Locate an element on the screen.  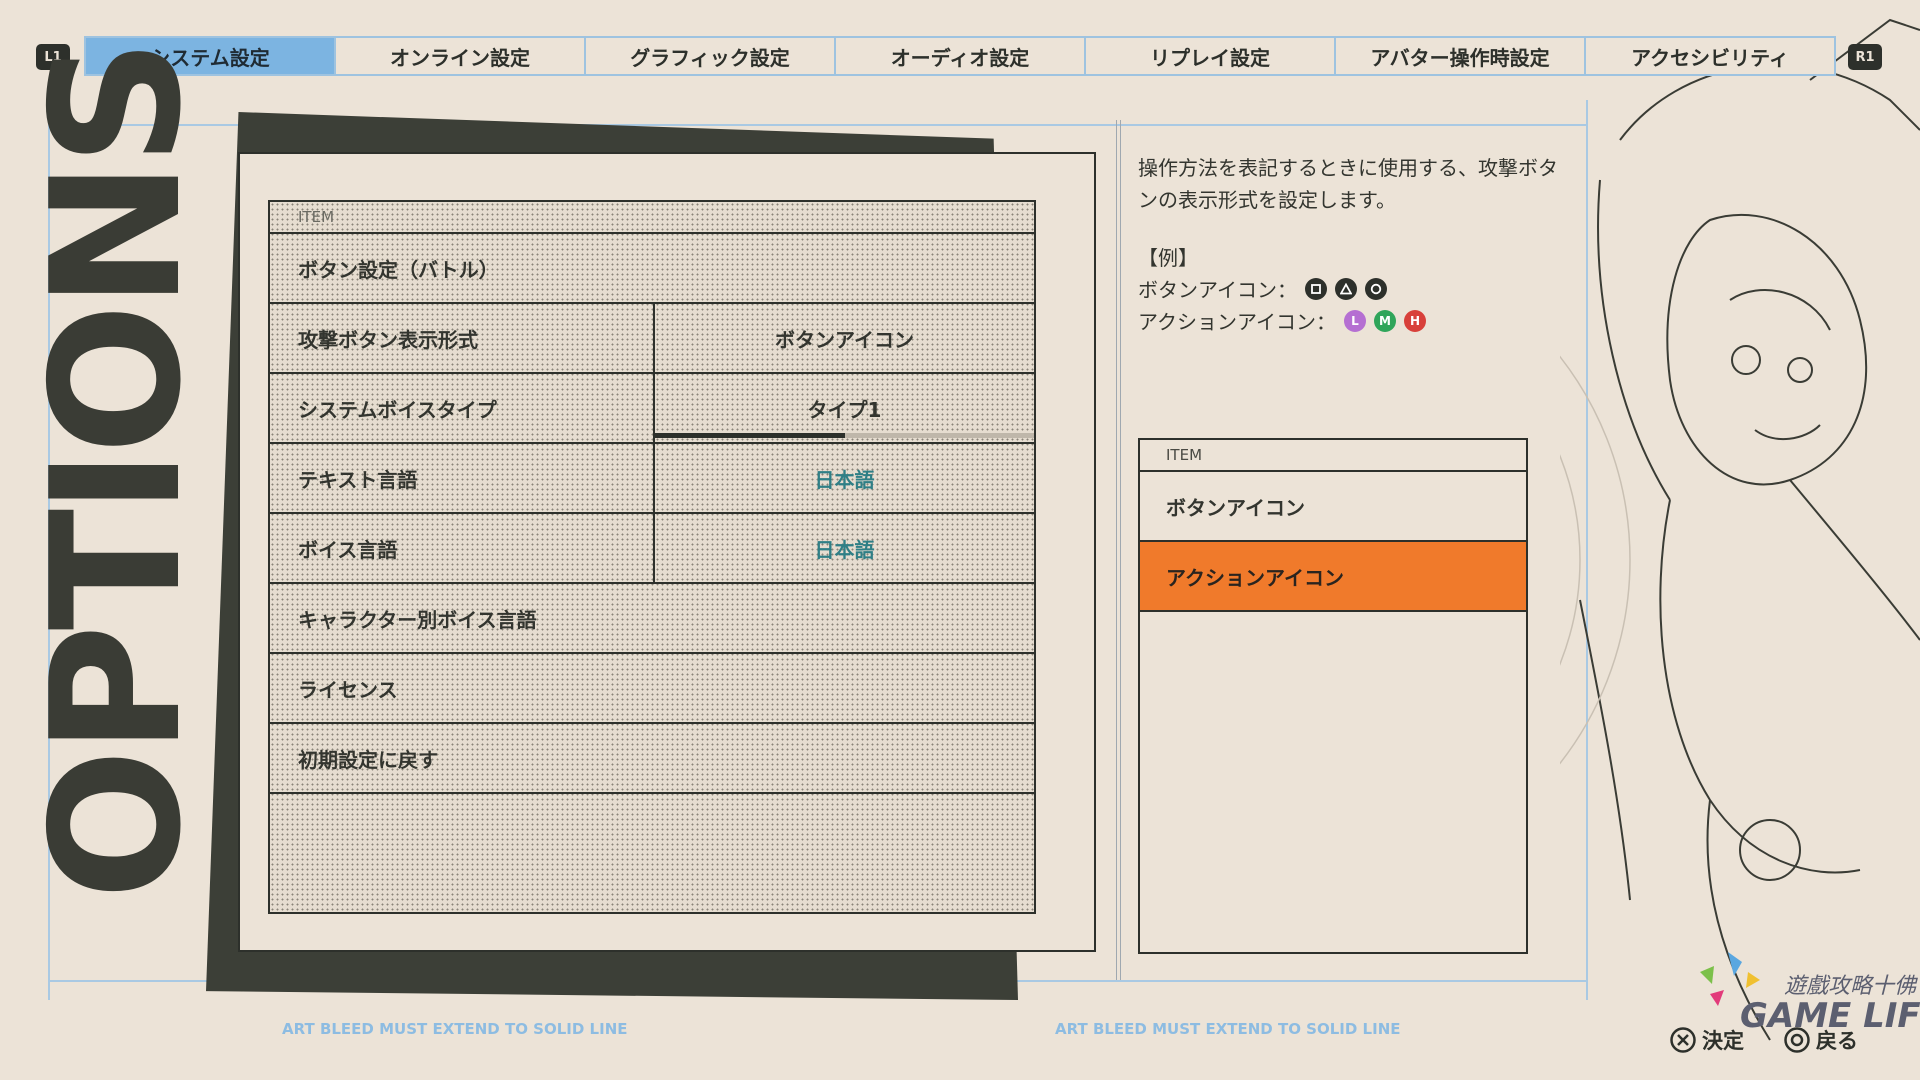
setting-row-system-voice-type: システムボイスタイプ タイプ1 is located at coordinates (652, 409).